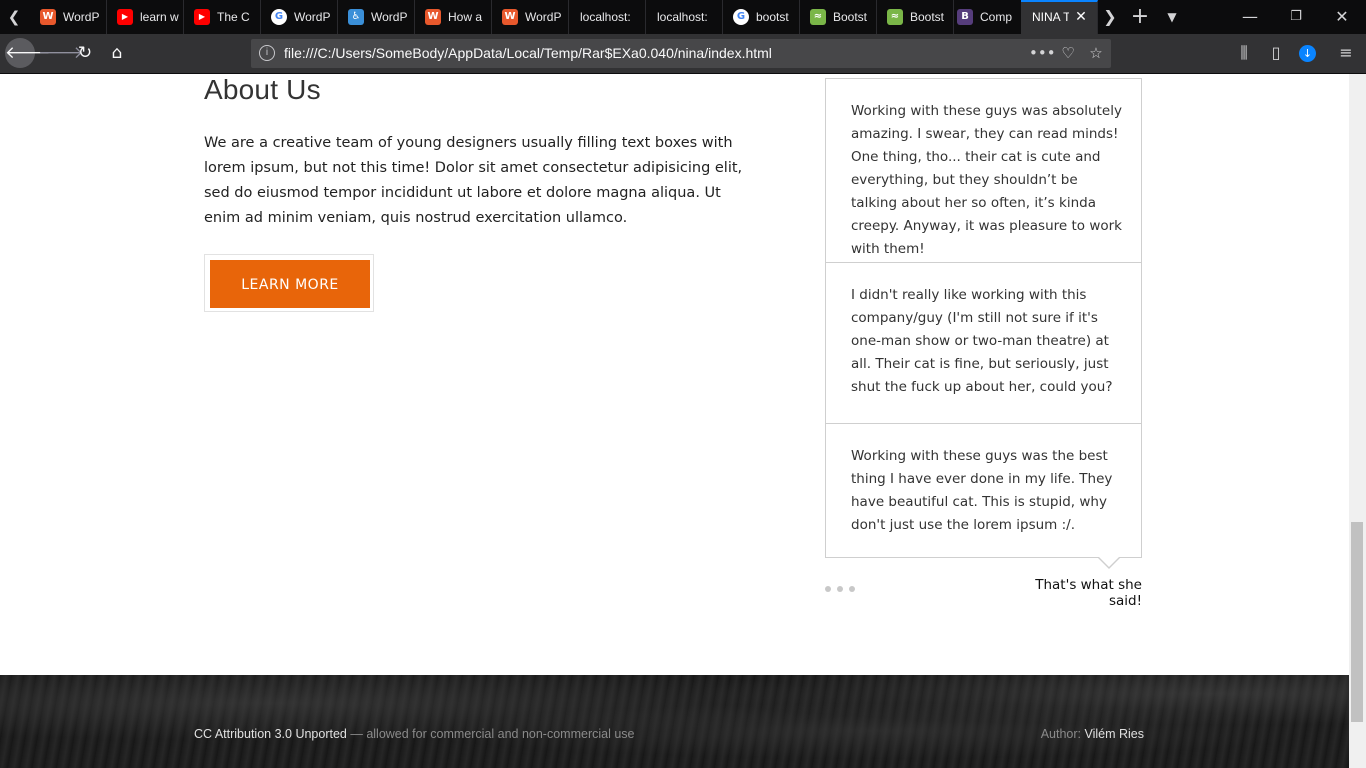 This screenshot has width=1366, height=768. Describe the element at coordinates (356, 17) in the screenshot. I see `accessibility-icon: ♿` at that location.